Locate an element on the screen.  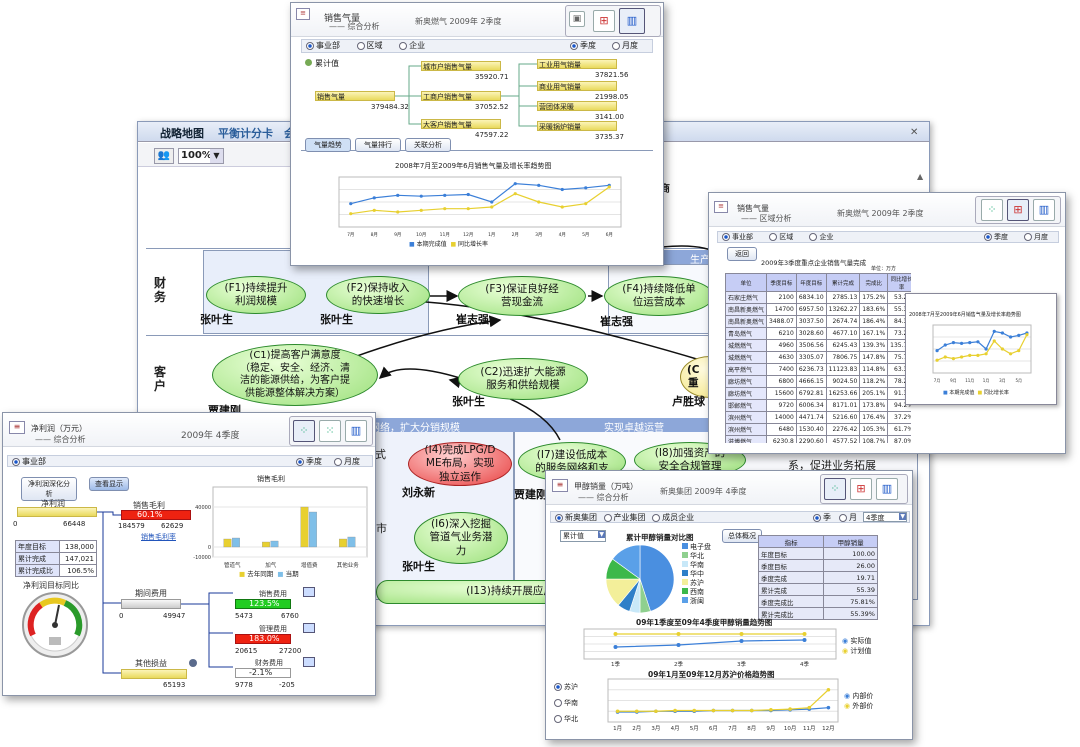
pie-legend-label: 浙闽 is located at coordinates (697, 601).